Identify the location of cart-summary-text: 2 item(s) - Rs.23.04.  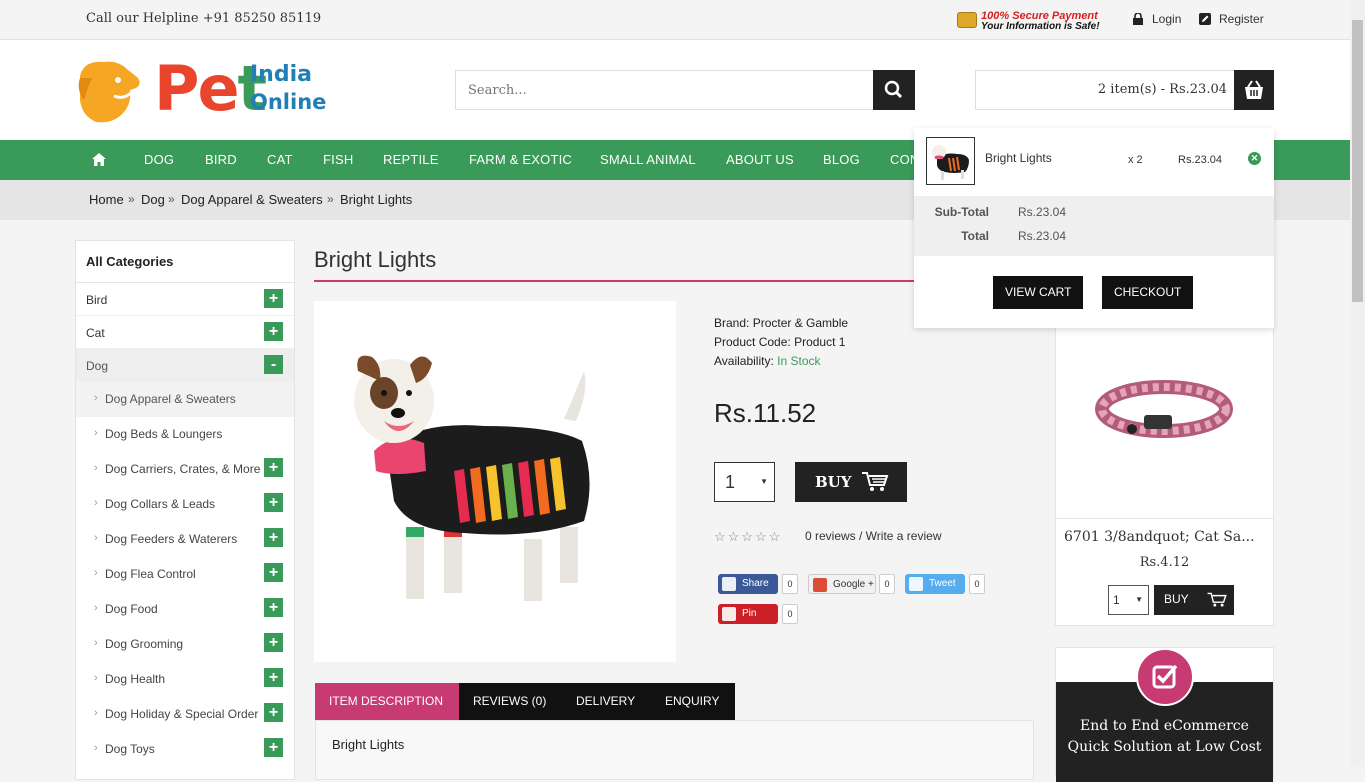
(1162, 89).